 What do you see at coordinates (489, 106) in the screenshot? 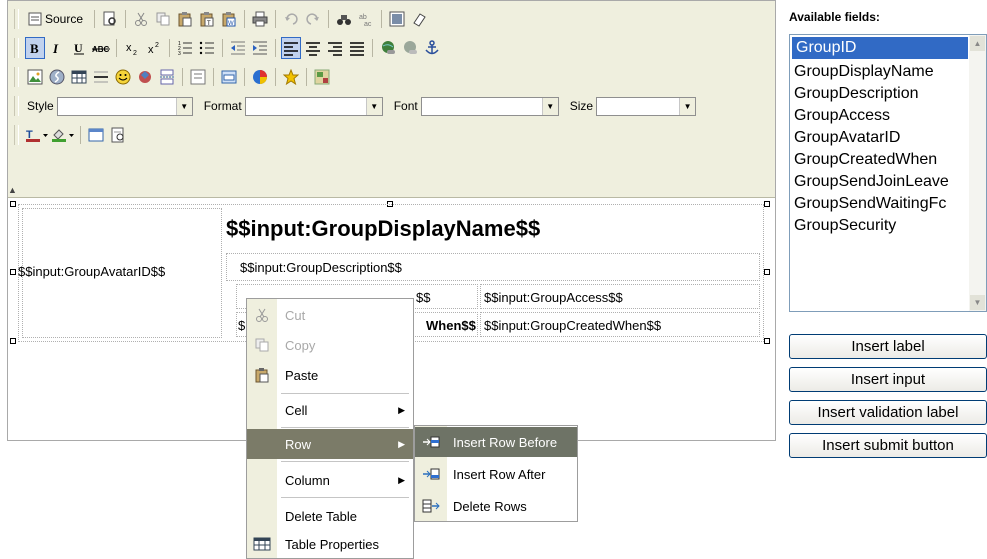
I see `font-select: ▼` at bounding box center [489, 106].